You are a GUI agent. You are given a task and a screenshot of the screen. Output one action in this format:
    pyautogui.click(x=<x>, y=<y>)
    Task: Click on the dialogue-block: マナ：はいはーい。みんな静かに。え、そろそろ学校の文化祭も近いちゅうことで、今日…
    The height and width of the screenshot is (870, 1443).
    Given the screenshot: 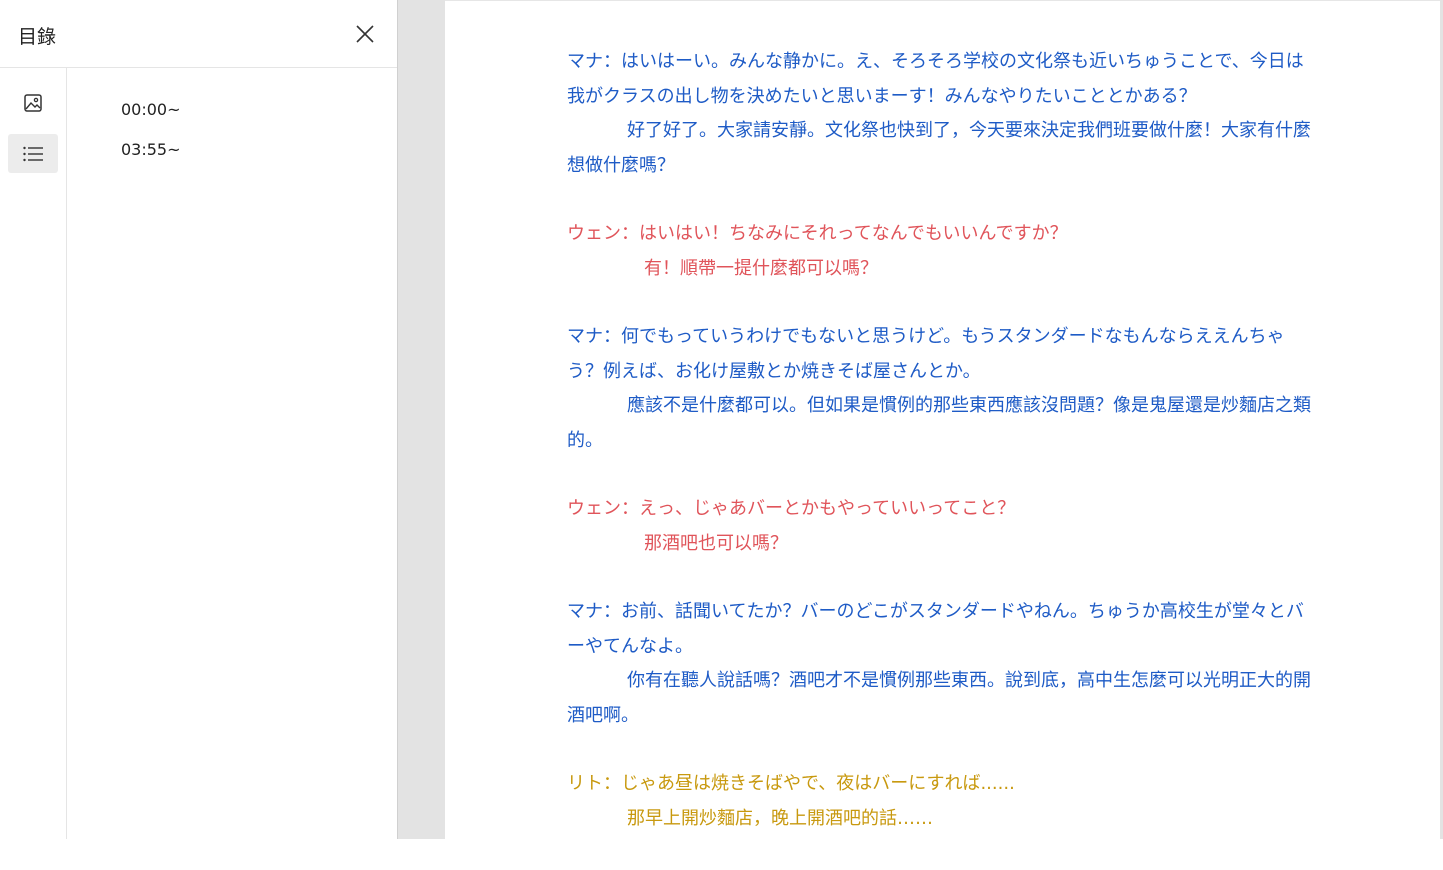 What is the action you would take?
    pyautogui.click(x=942, y=114)
    